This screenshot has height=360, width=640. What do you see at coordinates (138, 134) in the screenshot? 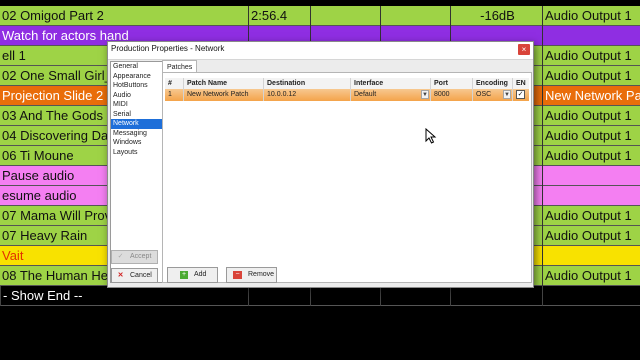
I see `nav-item-messaging: Messaging` at bounding box center [138, 134].